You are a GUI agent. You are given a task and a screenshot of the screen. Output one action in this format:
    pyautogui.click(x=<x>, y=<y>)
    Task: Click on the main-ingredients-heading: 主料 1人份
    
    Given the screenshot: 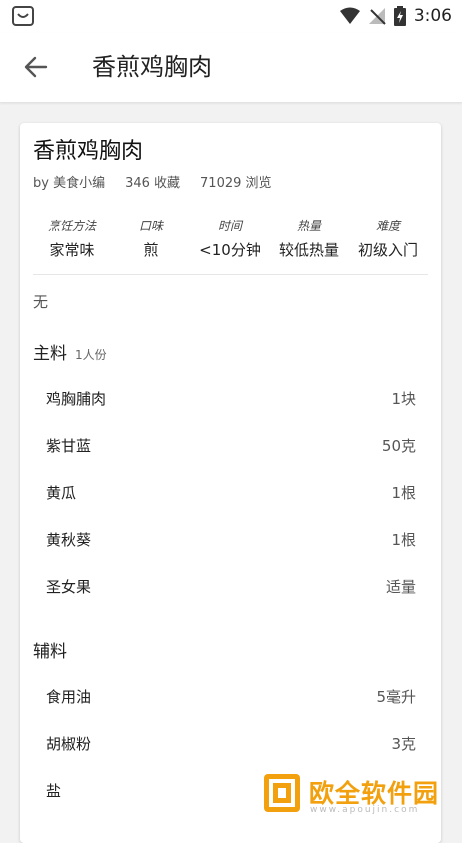 What is the action you would take?
    pyautogui.click(x=70, y=351)
    